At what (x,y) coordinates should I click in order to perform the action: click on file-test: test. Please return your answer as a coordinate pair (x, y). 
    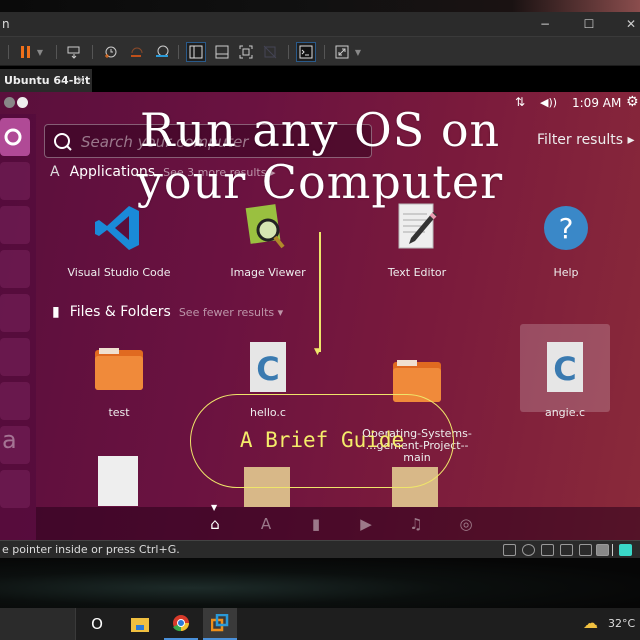
    Looking at the image, I should click on (119, 379).